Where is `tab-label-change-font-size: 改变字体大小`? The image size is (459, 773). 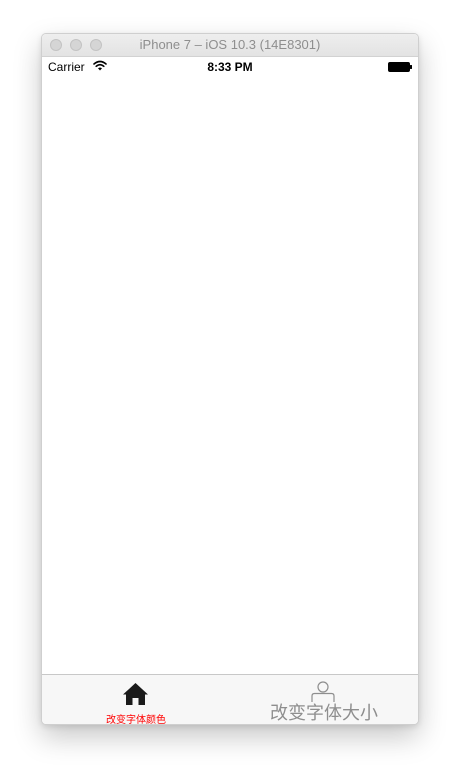 tab-label-change-font-size: 改变字体大小 is located at coordinates (324, 713).